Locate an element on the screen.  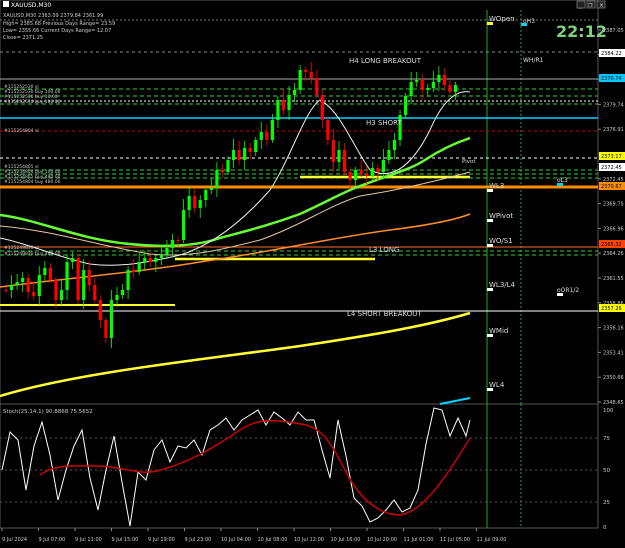
stoch-level-label: 25 is located at coordinates (606, 503).